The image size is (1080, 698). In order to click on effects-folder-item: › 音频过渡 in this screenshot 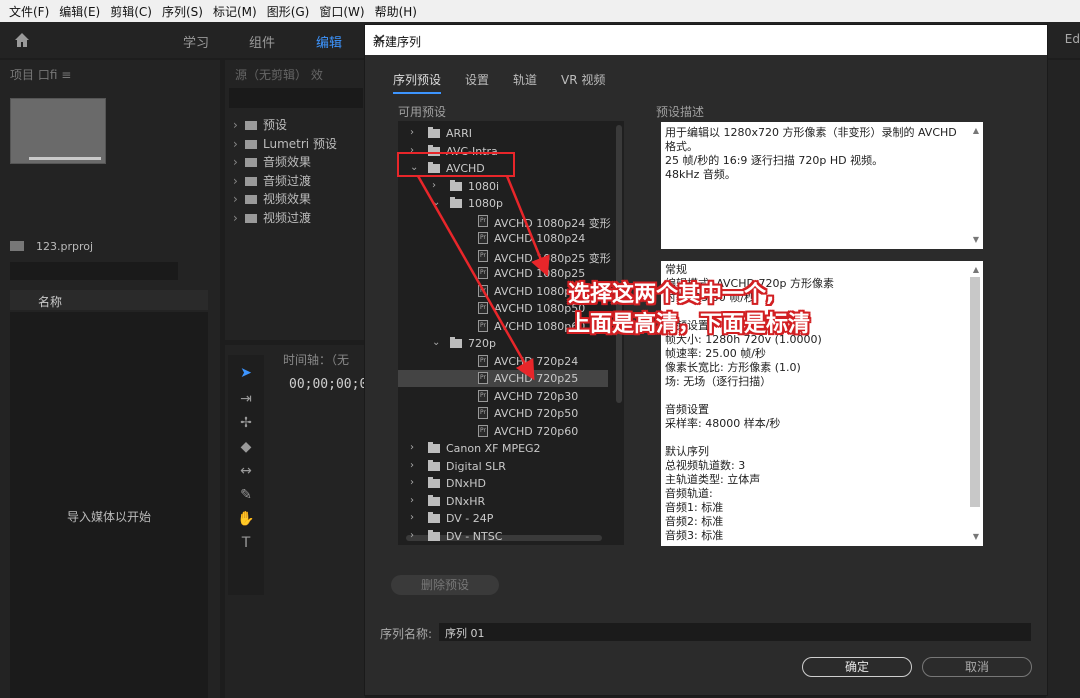, I will do `click(272, 180)`.